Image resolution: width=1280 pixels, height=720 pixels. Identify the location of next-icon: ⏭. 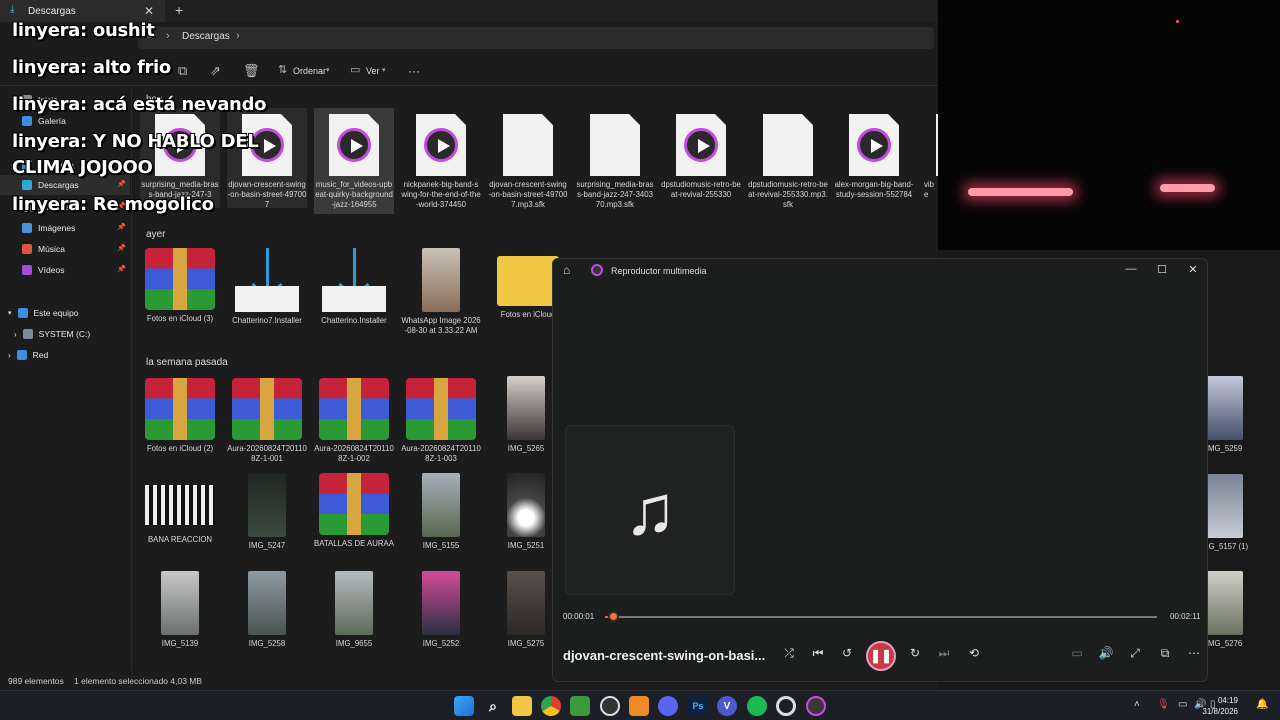
(944, 653).